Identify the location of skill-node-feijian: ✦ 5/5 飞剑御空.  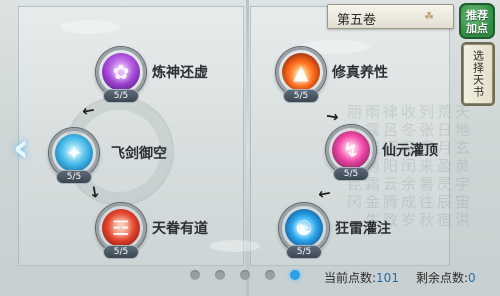
(124, 157).